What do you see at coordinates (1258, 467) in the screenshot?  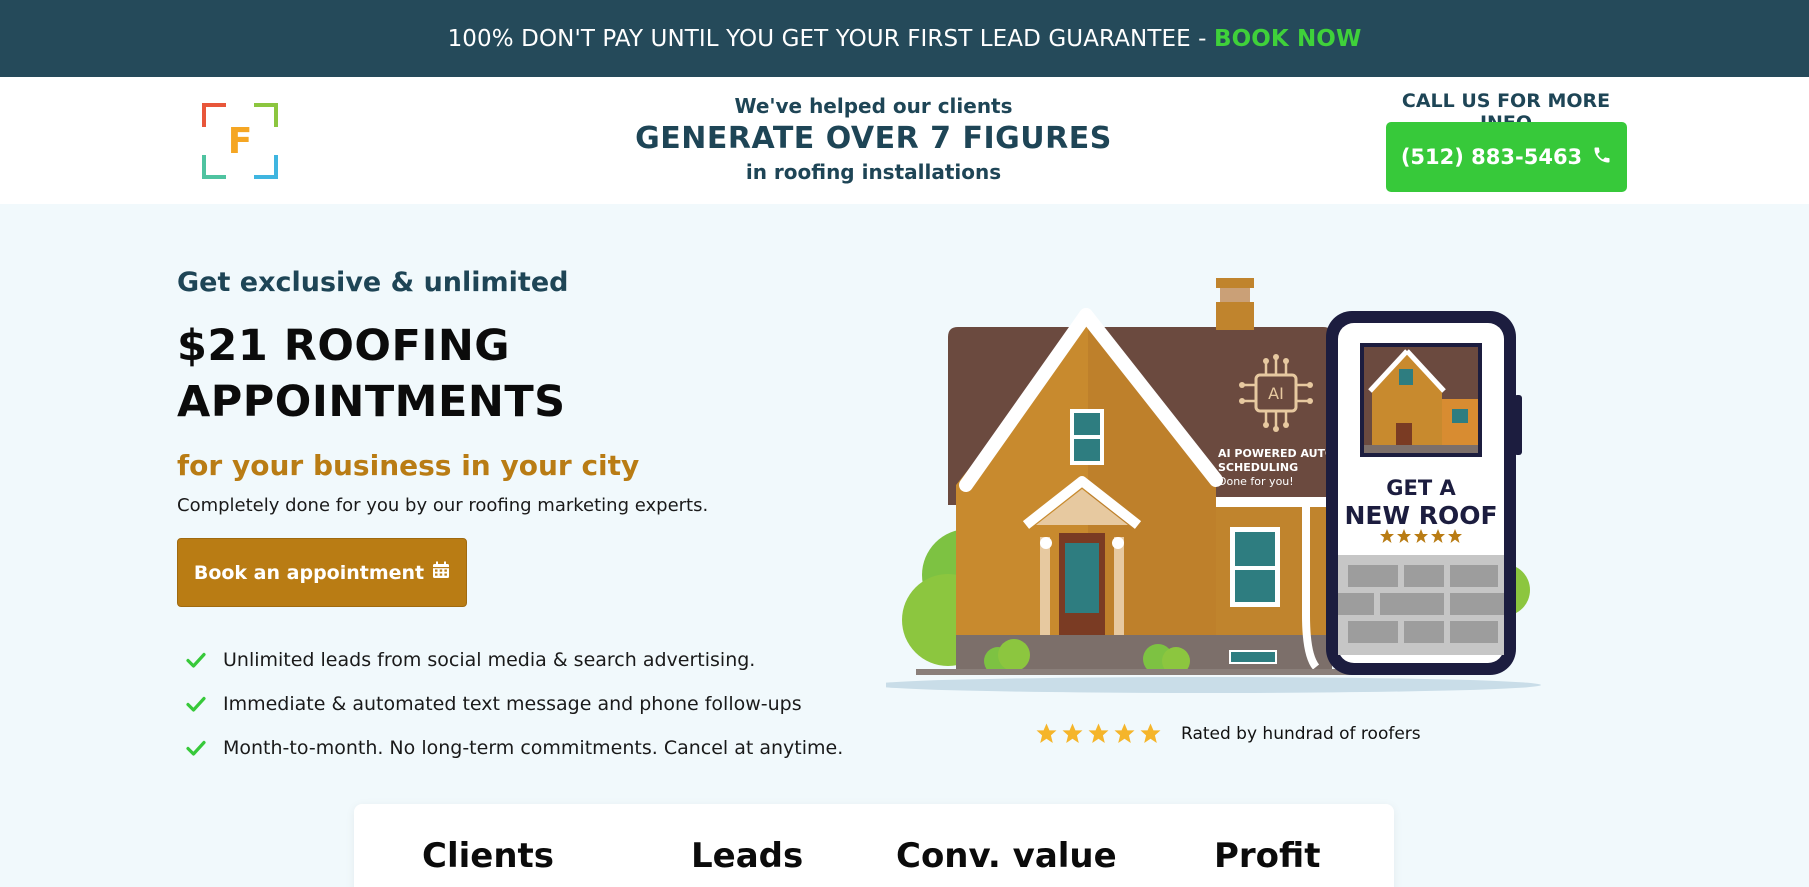 I see `ai-caption-line-2: SCHEDULING` at bounding box center [1258, 467].